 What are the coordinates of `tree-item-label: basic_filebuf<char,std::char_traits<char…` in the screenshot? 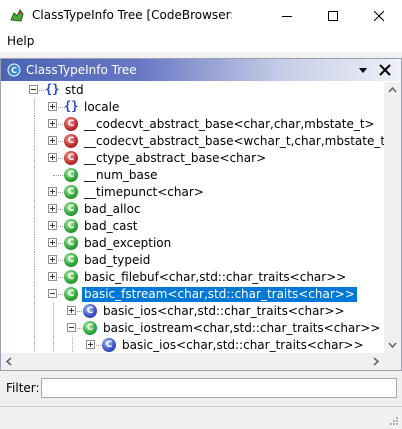 It's located at (215, 277).